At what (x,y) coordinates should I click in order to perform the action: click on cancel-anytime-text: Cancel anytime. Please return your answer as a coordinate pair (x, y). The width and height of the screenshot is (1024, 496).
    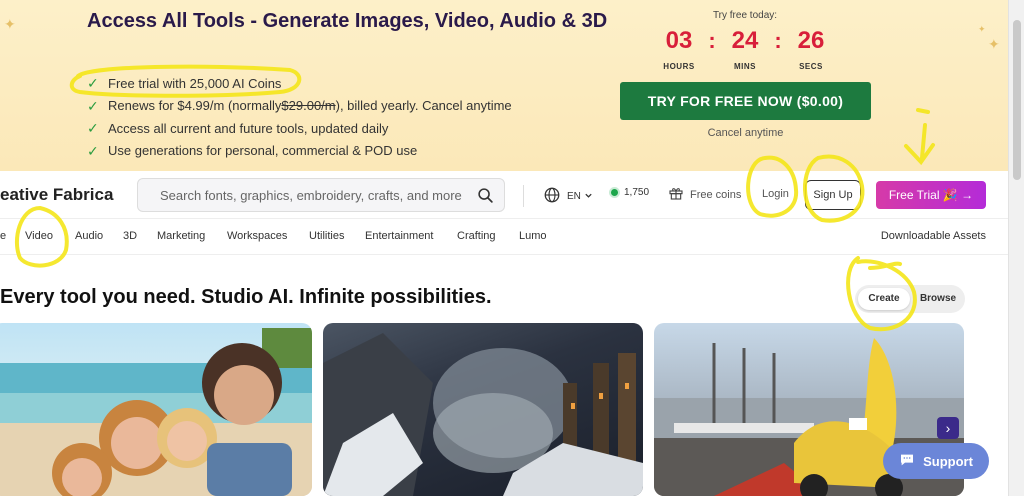
    Looking at the image, I should click on (745, 133).